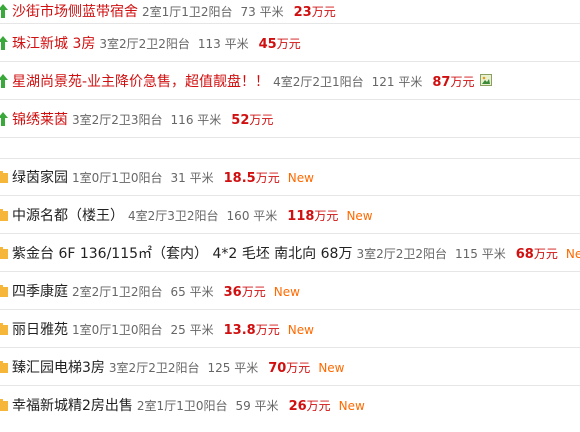 Image resolution: width=580 pixels, height=432 pixels. What do you see at coordinates (75, 11) in the screenshot?
I see `listing-title-link: 沙街市场侧蓝带宿舍` at bounding box center [75, 11].